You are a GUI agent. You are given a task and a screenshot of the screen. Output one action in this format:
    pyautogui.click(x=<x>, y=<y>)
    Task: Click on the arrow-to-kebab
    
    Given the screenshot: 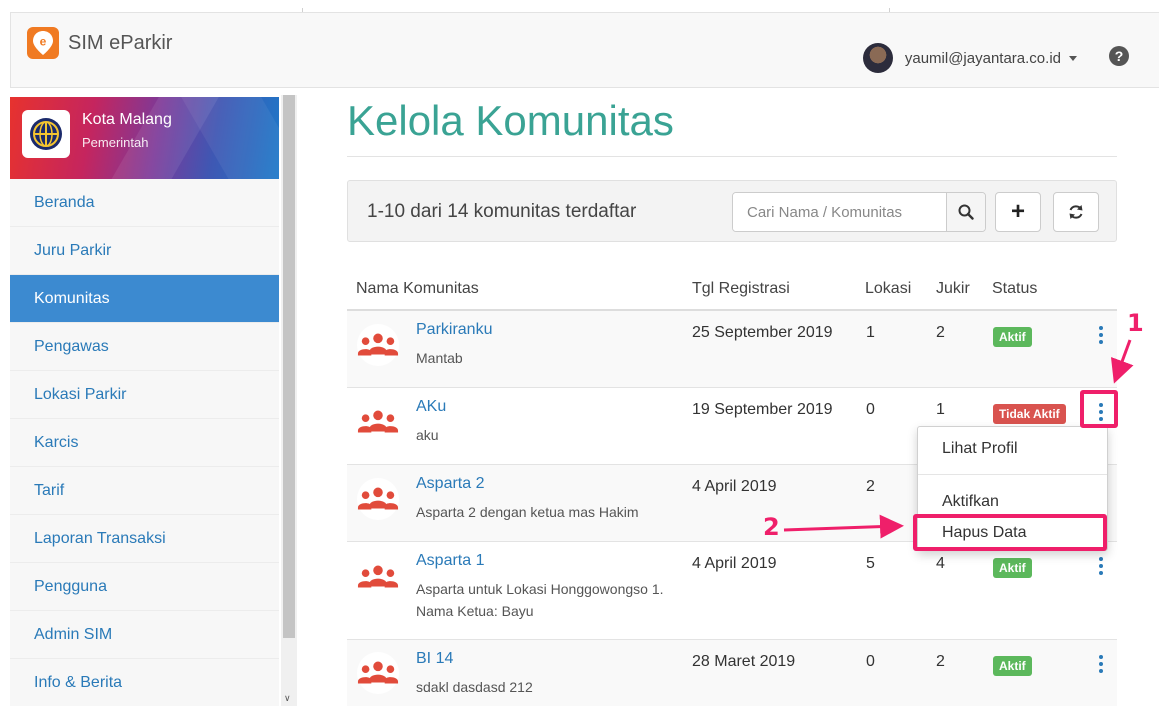 What is the action you would take?
    pyautogui.click(x=1122, y=361)
    